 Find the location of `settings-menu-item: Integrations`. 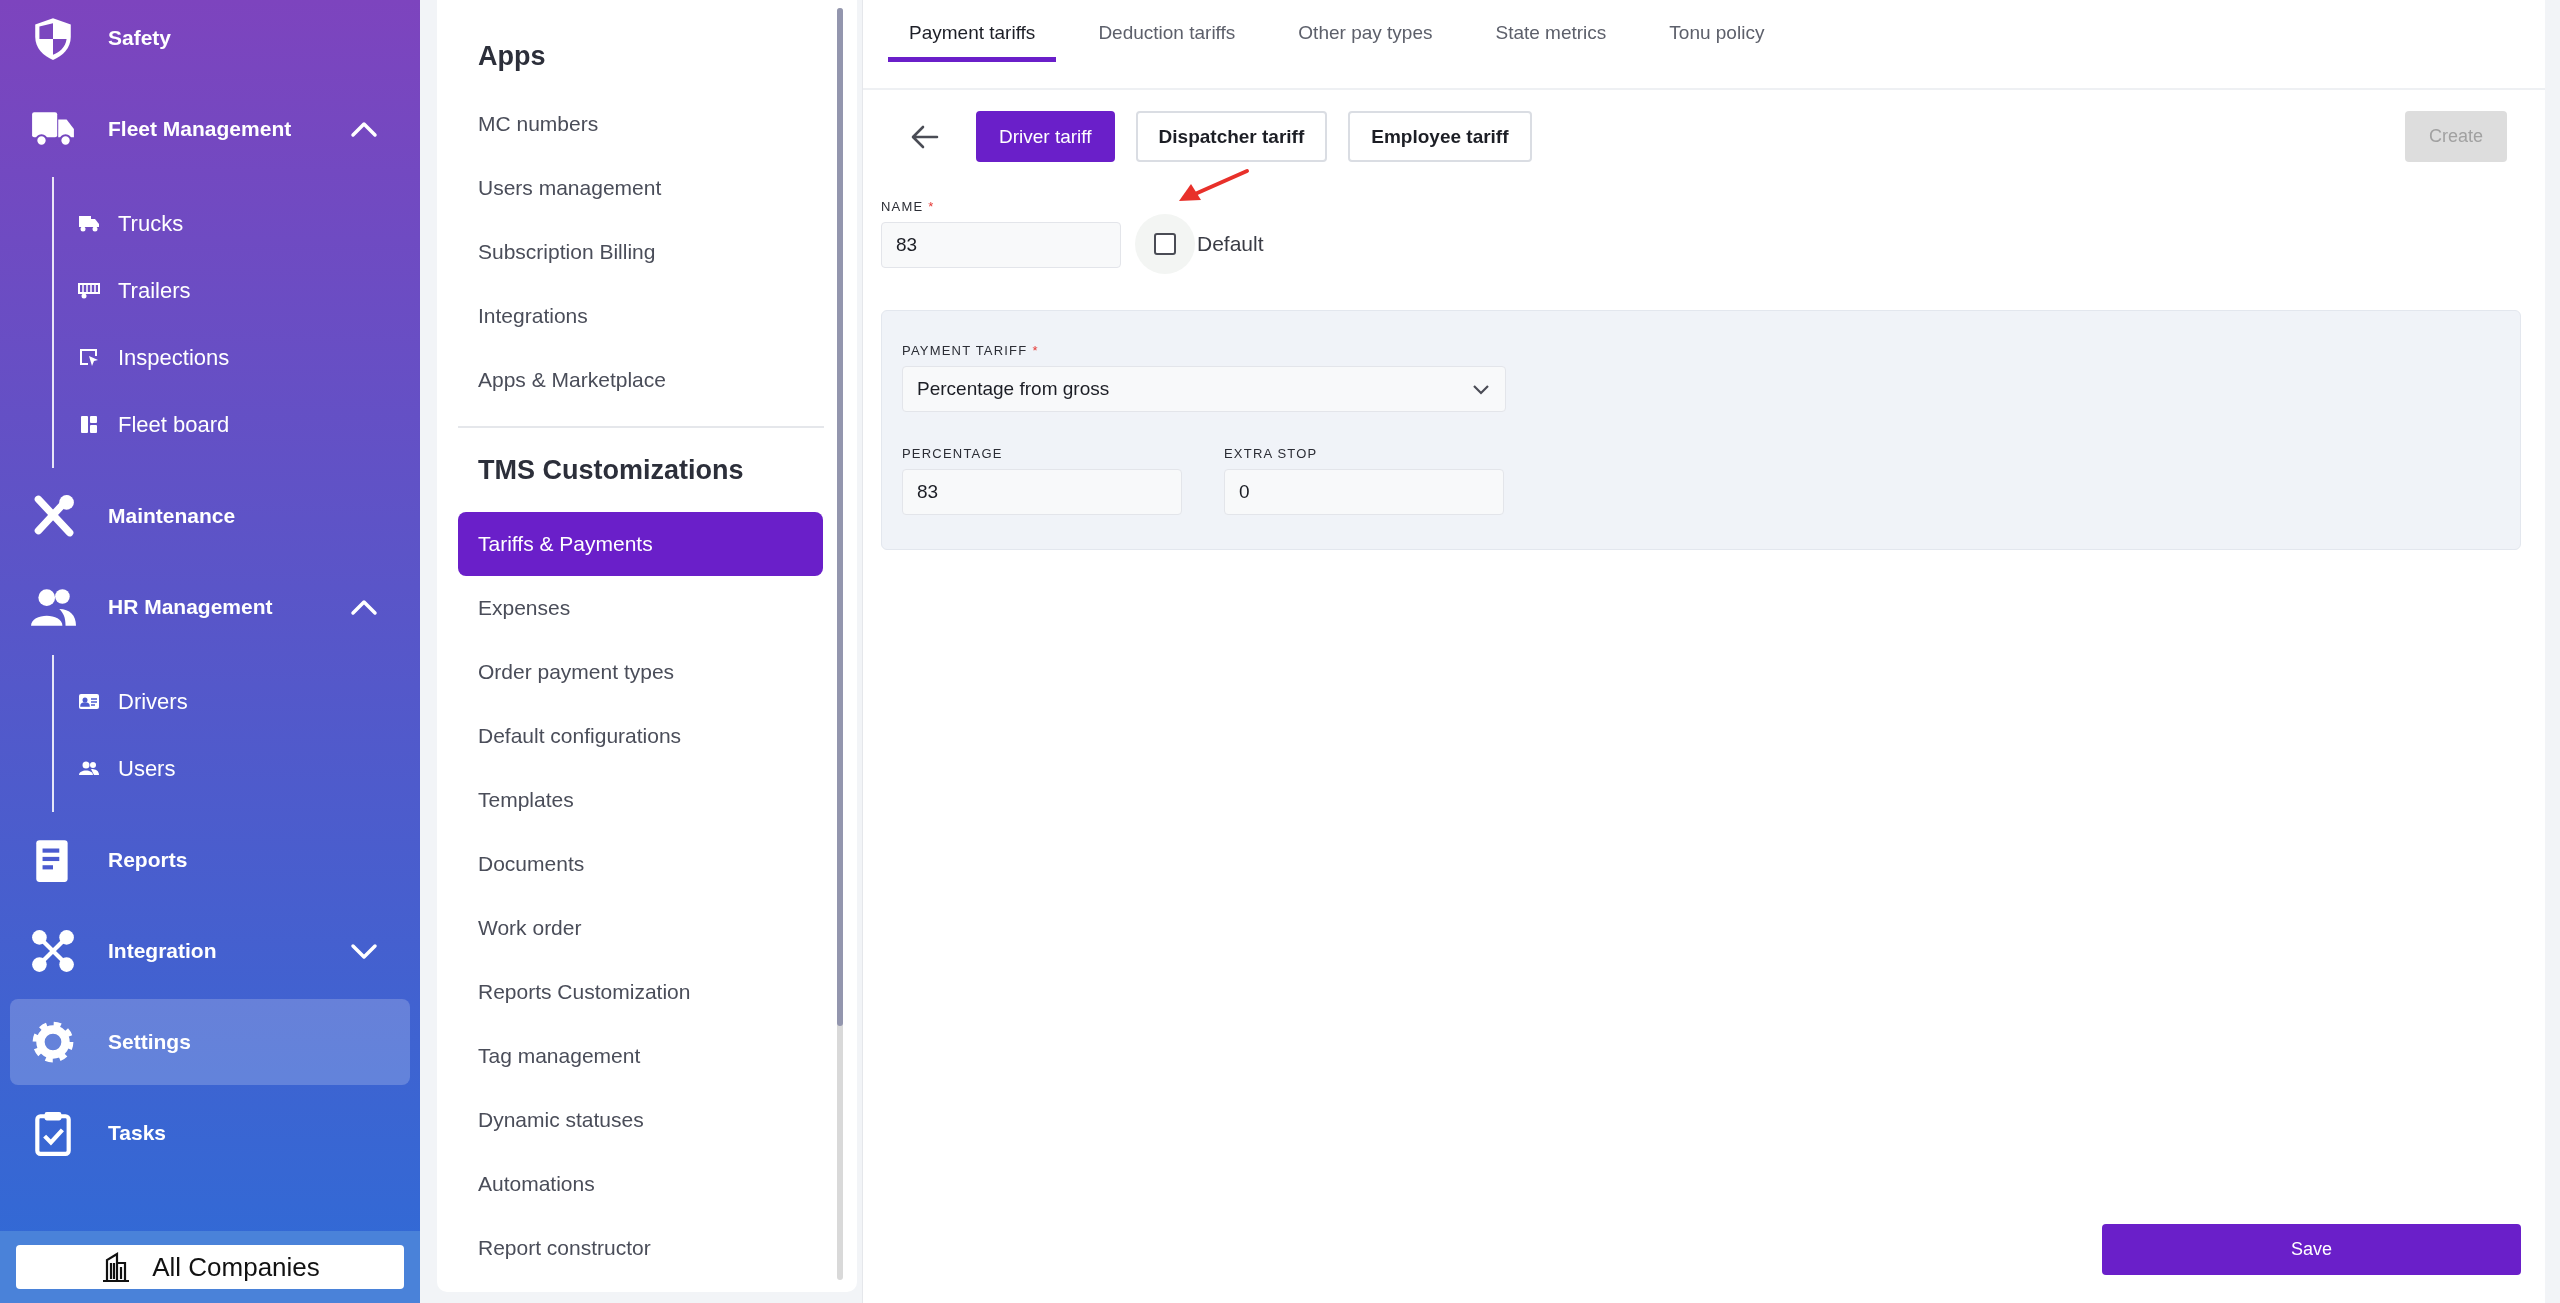

settings-menu-item: Integrations is located at coordinates (640, 316).